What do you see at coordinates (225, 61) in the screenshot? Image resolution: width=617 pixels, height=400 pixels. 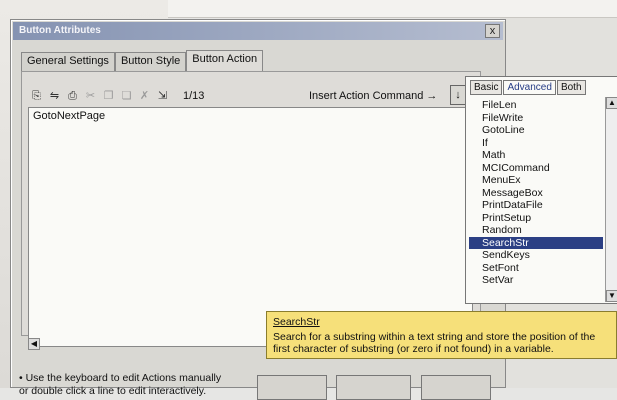 I see `tab-button-action: Button Action` at bounding box center [225, 61].